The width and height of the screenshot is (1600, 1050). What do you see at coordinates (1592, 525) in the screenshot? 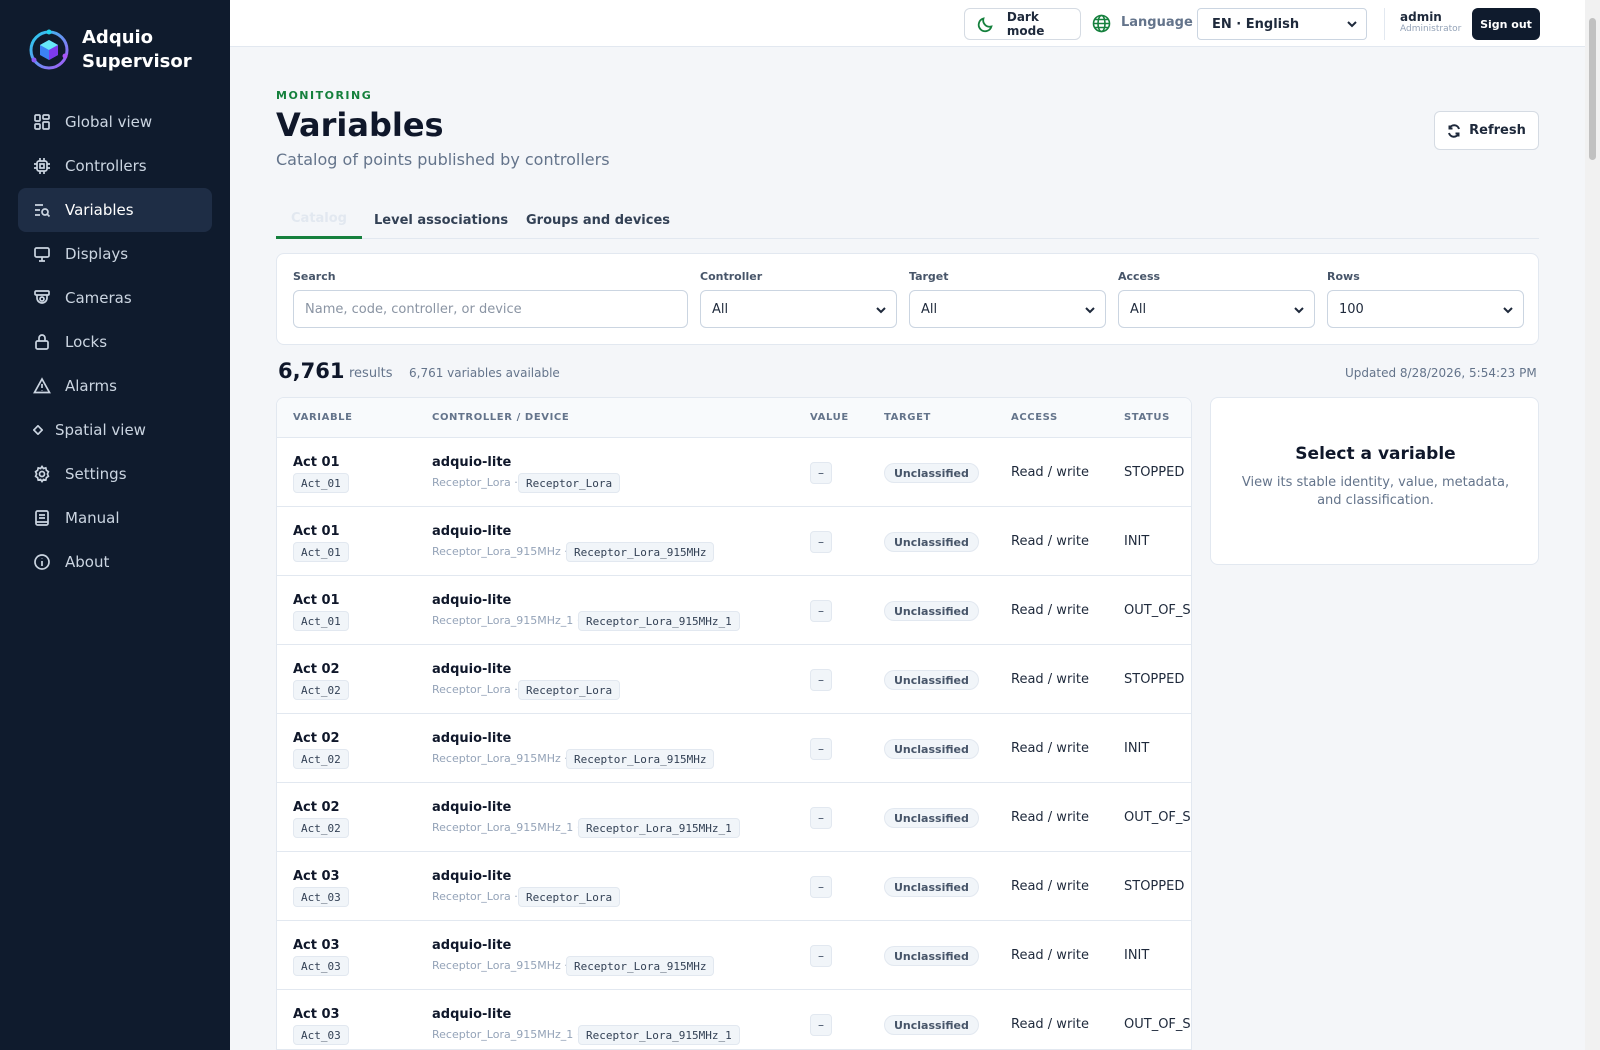
I see `page-scrollbar` at bounding box center [1592, 525].